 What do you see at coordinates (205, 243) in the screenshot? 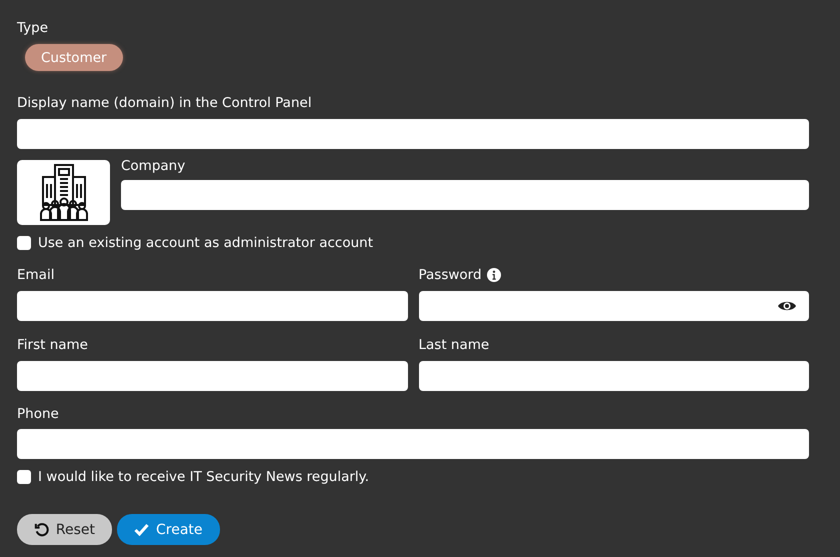
I see `checkbox-label: Use an existing account as administrator account` at bounding box center [205, 243].